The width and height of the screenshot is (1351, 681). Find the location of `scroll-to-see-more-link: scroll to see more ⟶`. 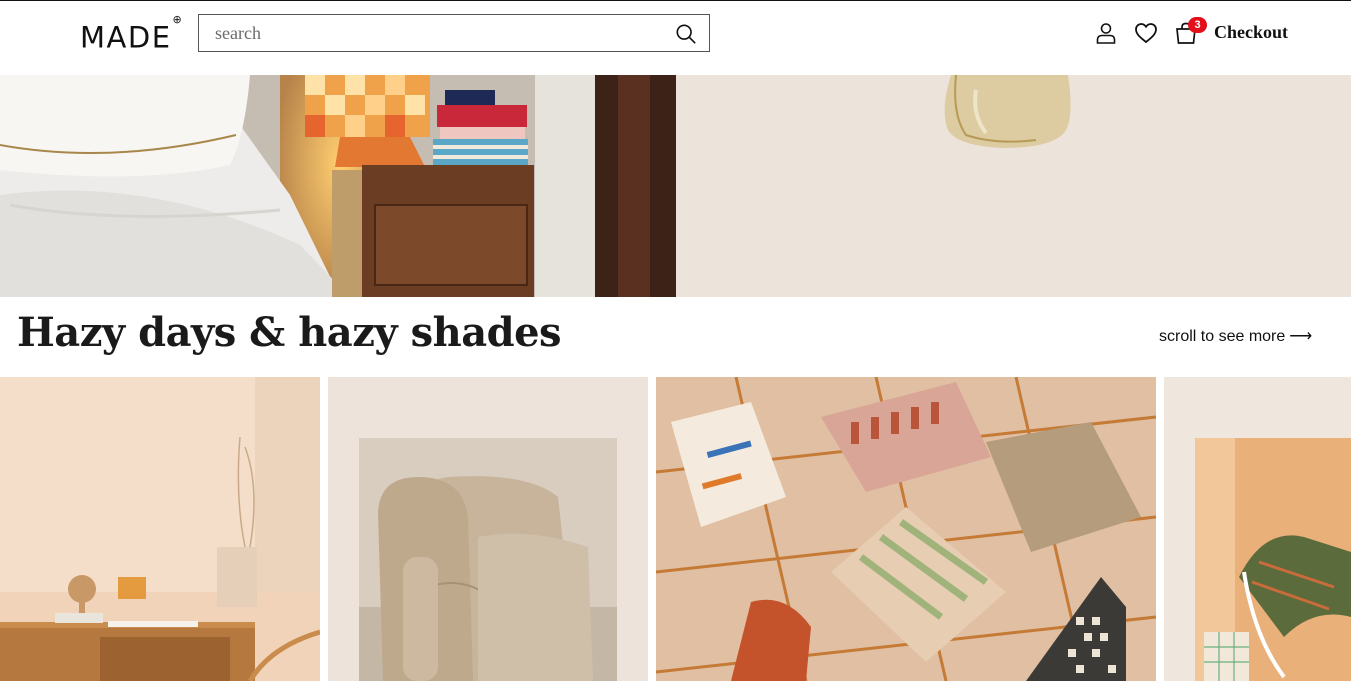

scroll-to-see-more-link: scroll to see more ⟶ is located at coordinates (1235, 337).